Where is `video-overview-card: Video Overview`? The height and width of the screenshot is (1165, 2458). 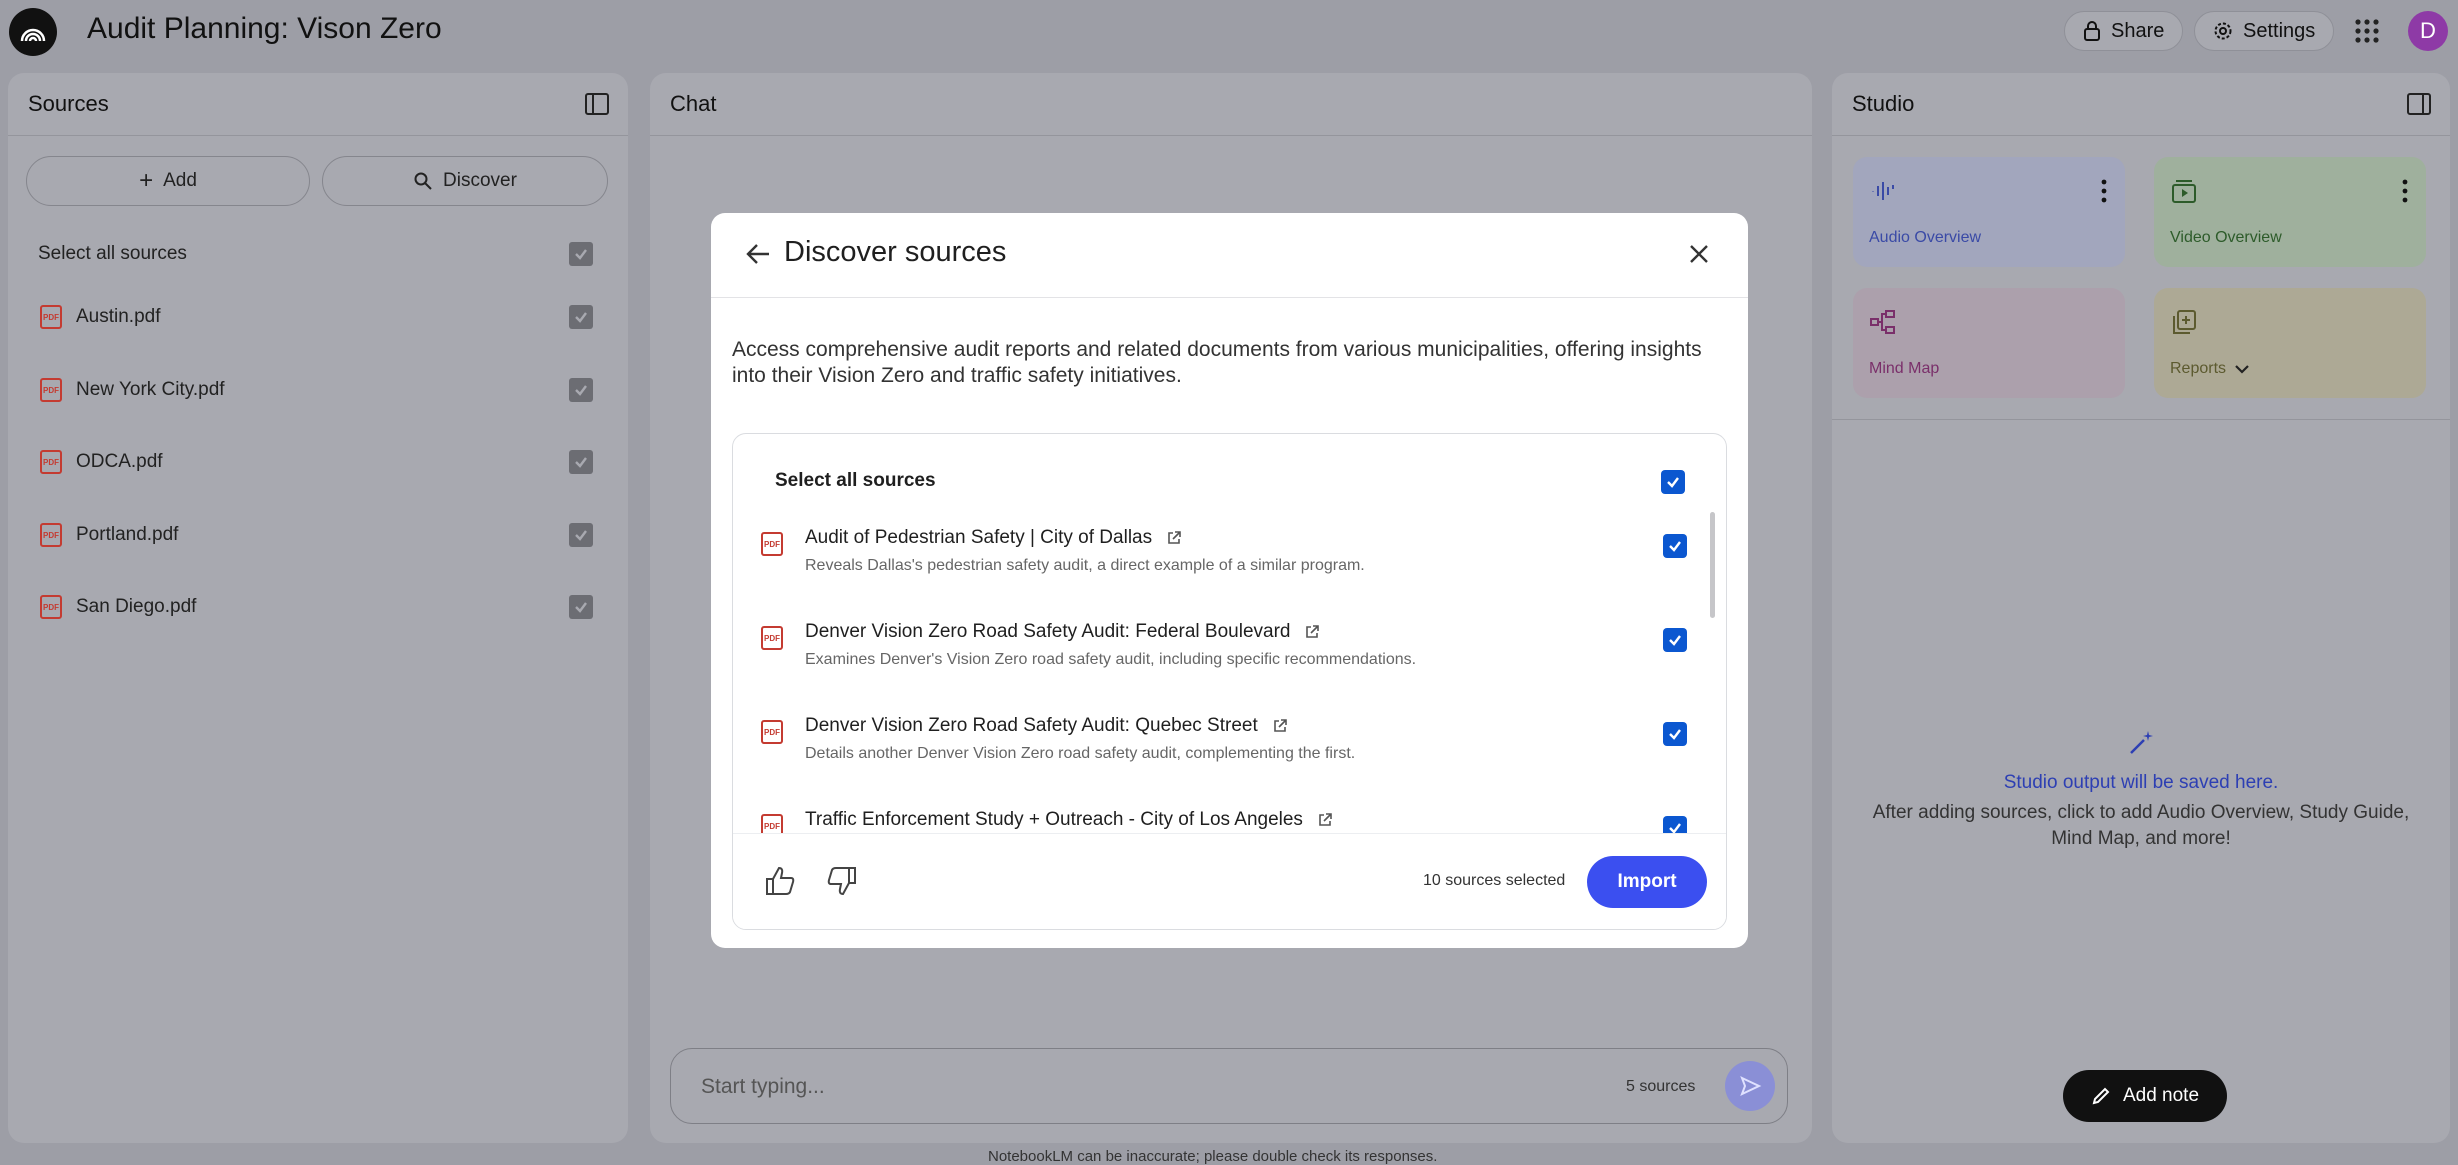 video-overview-card: Video Overview is located at coordinates (2290, 212).